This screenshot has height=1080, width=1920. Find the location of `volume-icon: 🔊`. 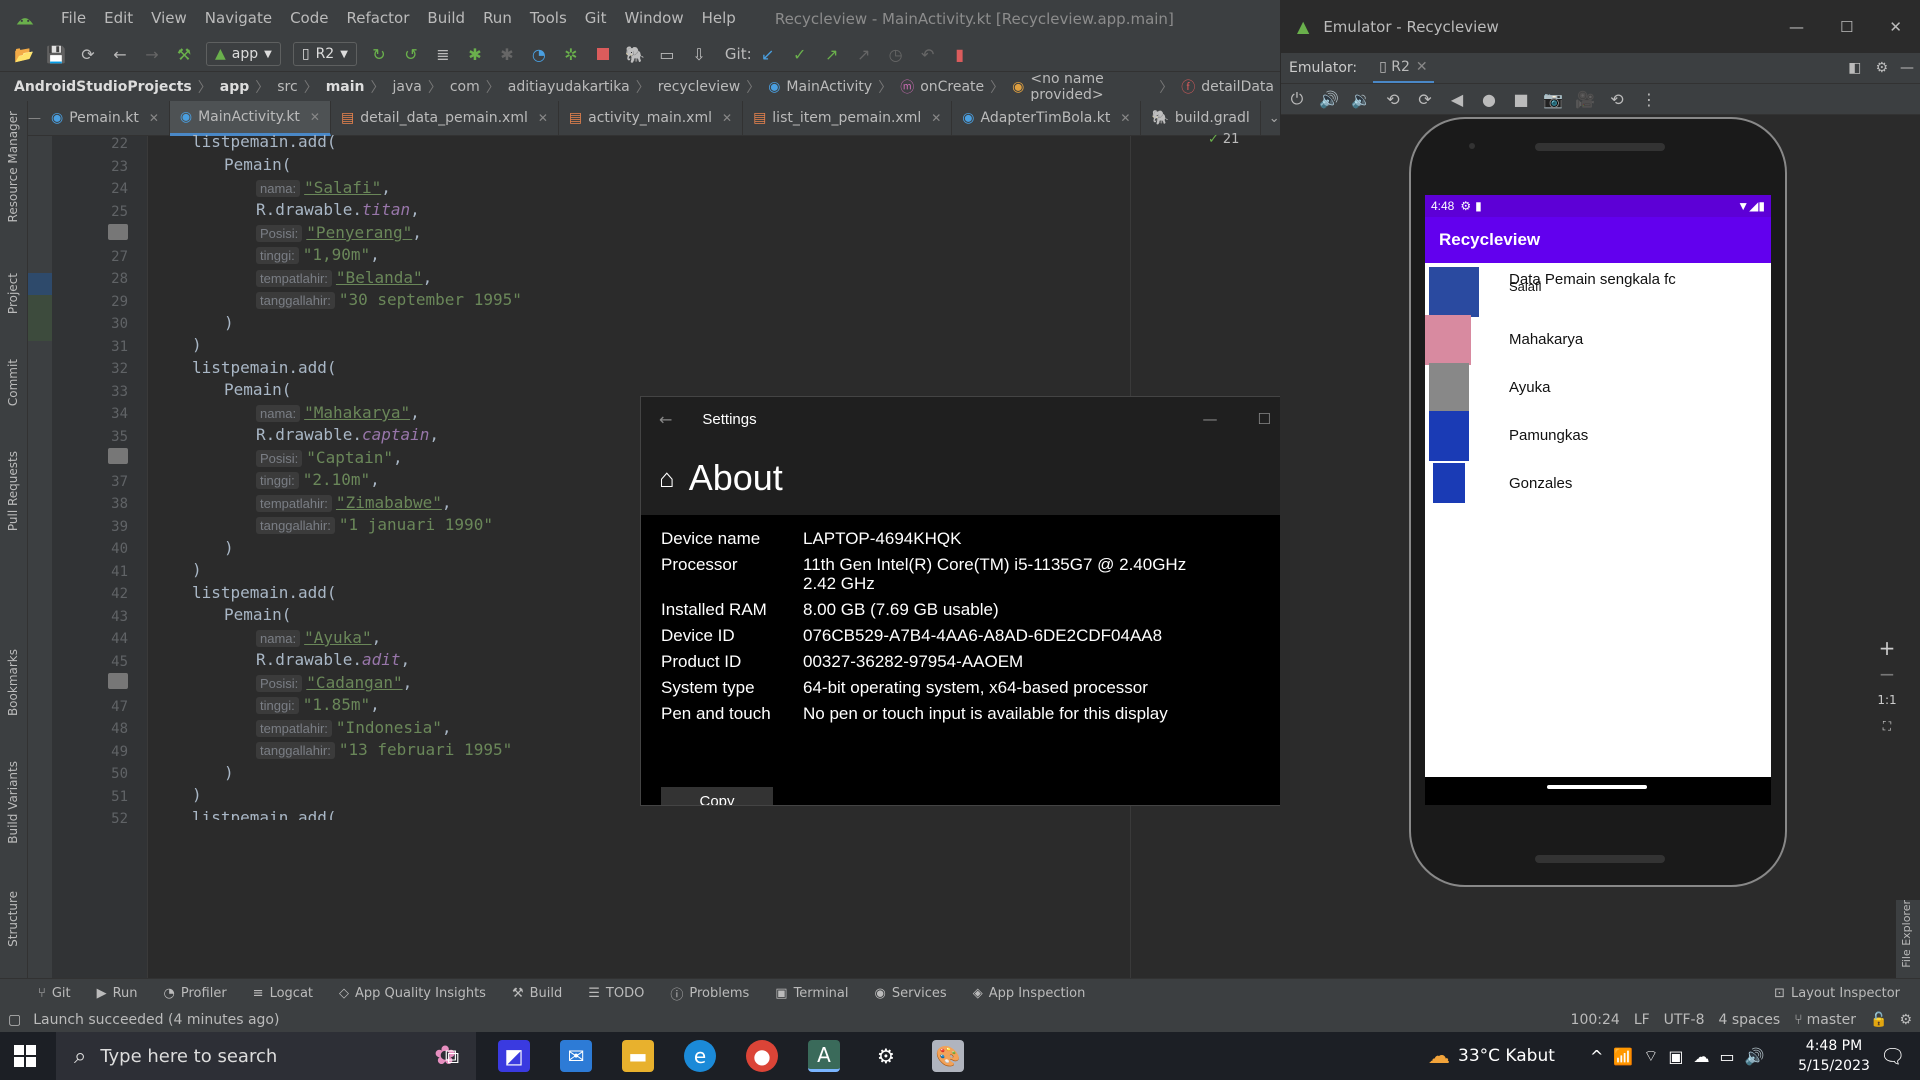

volume-icon: 🔊 is located at coordinates (1755, 1056).